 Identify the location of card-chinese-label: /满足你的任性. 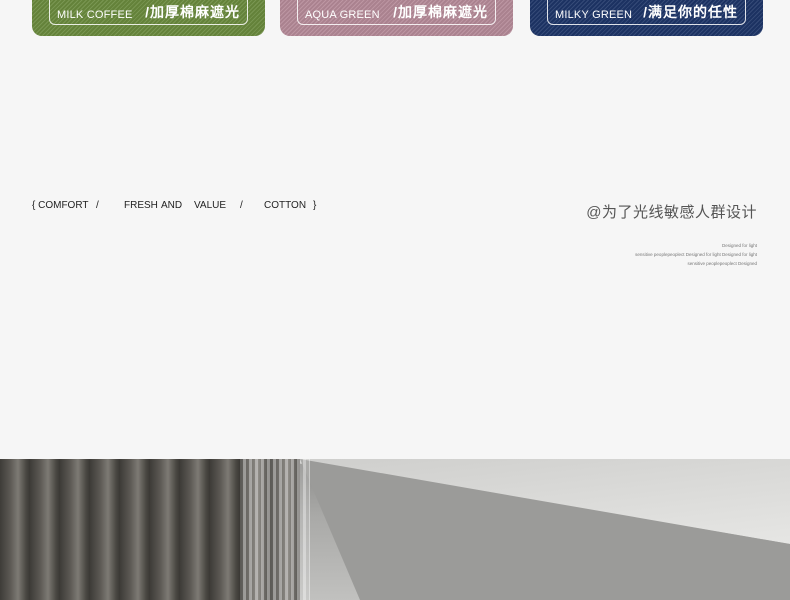
(690, 12).